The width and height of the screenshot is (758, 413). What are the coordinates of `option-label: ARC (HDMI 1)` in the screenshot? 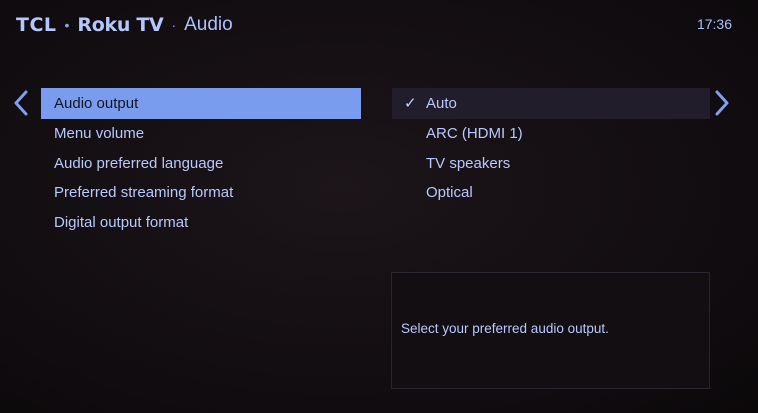 It's located at (474, 133).